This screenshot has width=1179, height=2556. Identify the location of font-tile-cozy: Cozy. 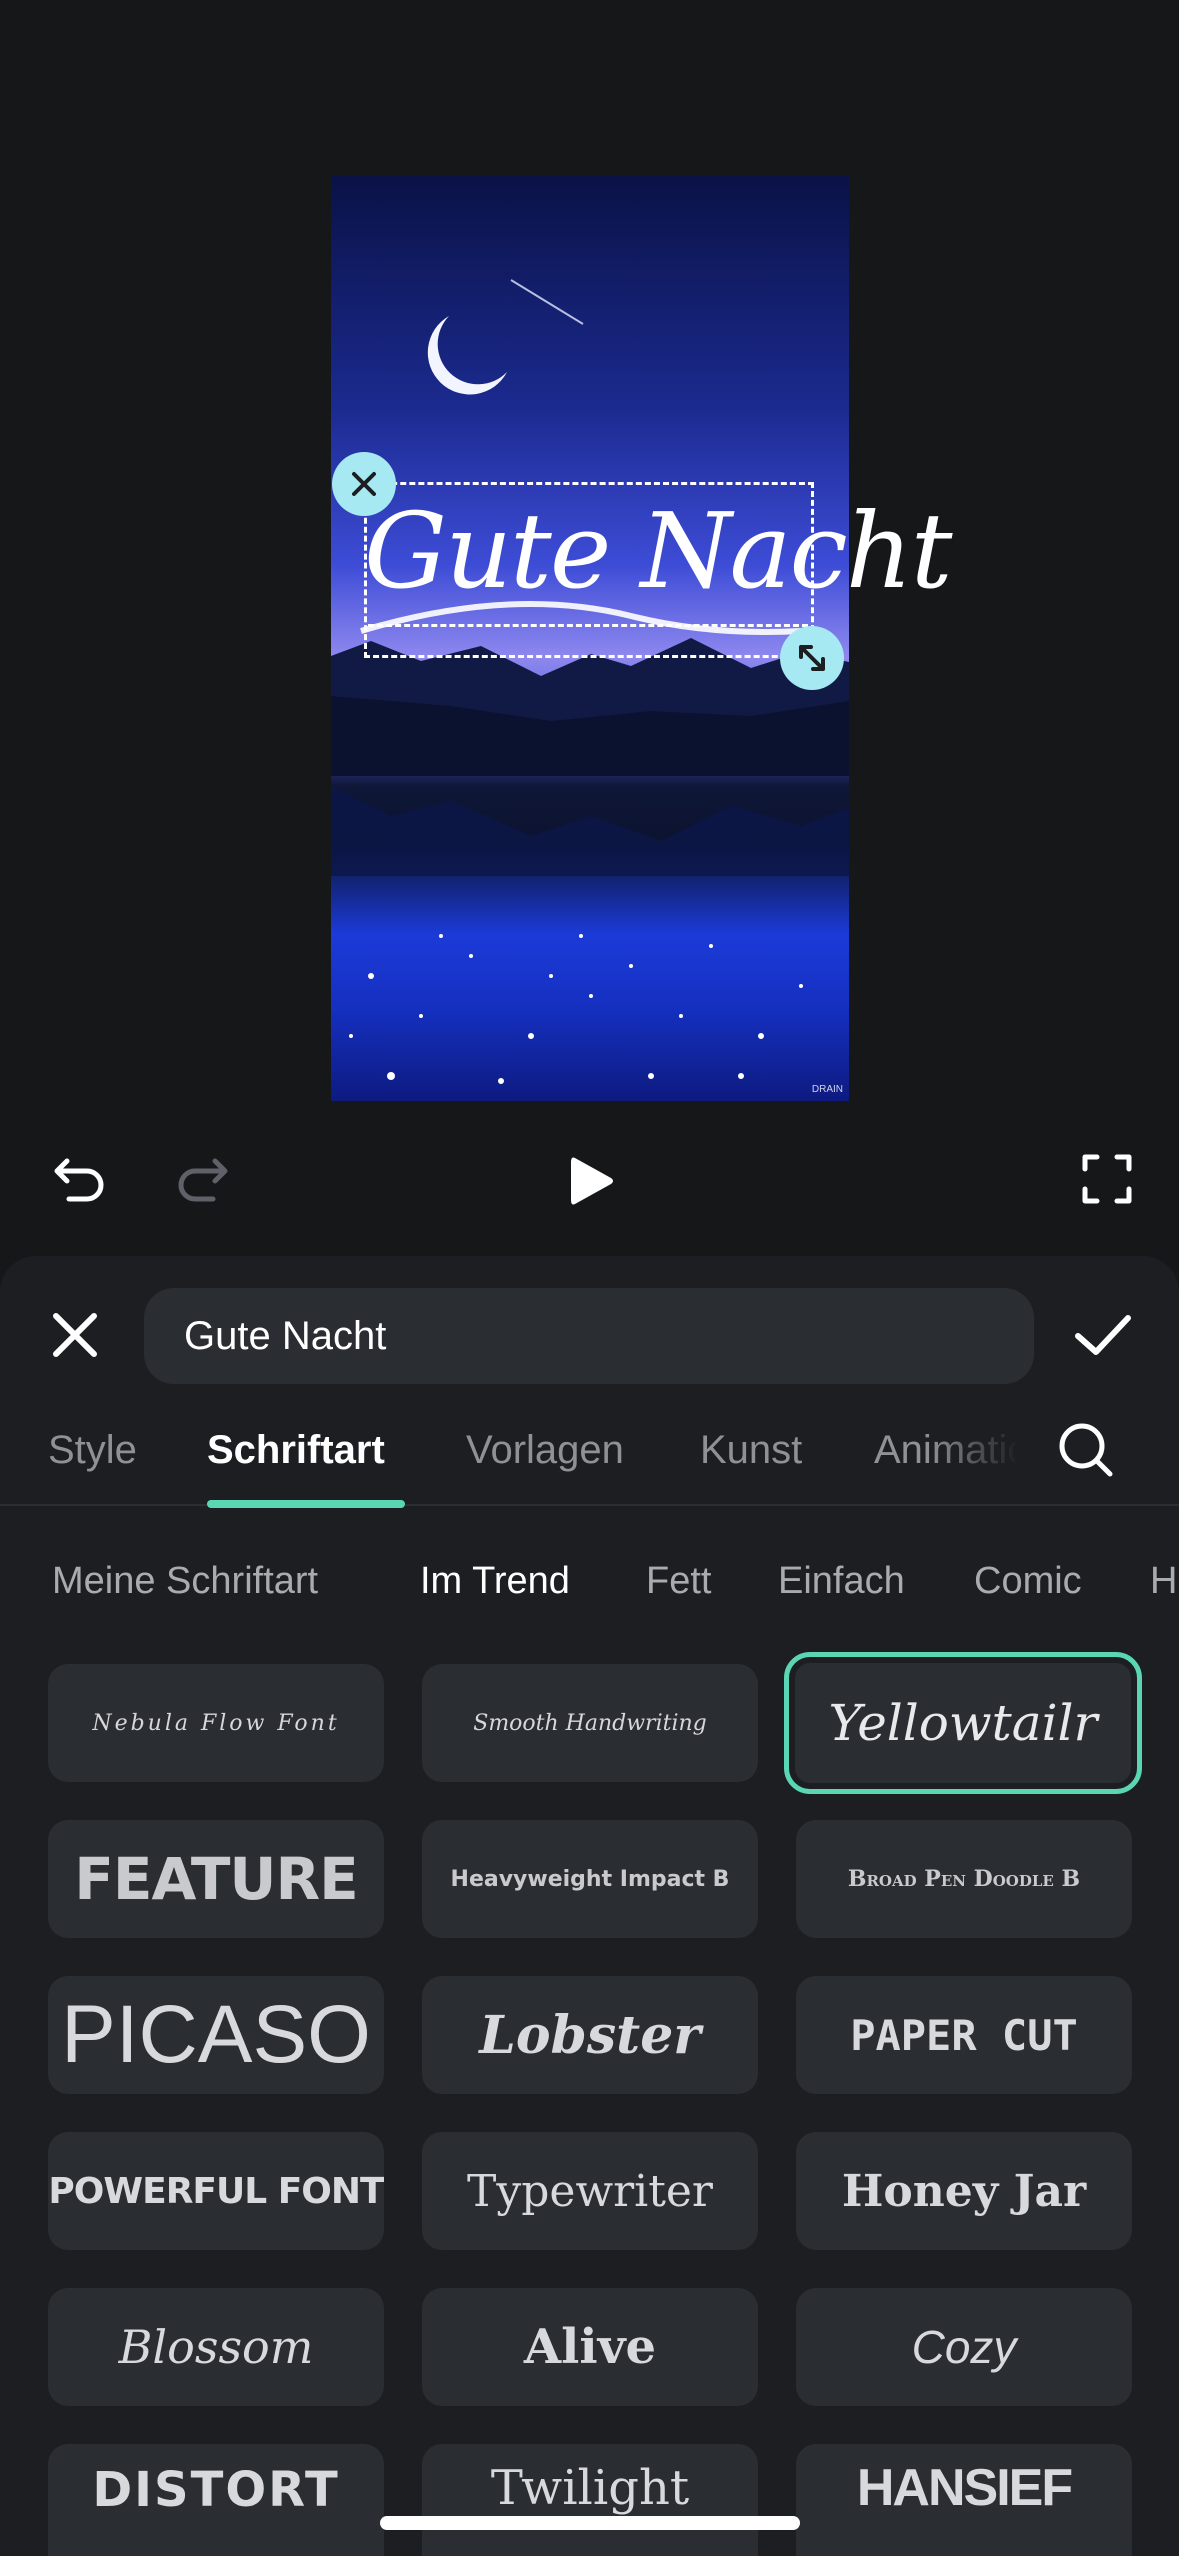
(964, 2347).